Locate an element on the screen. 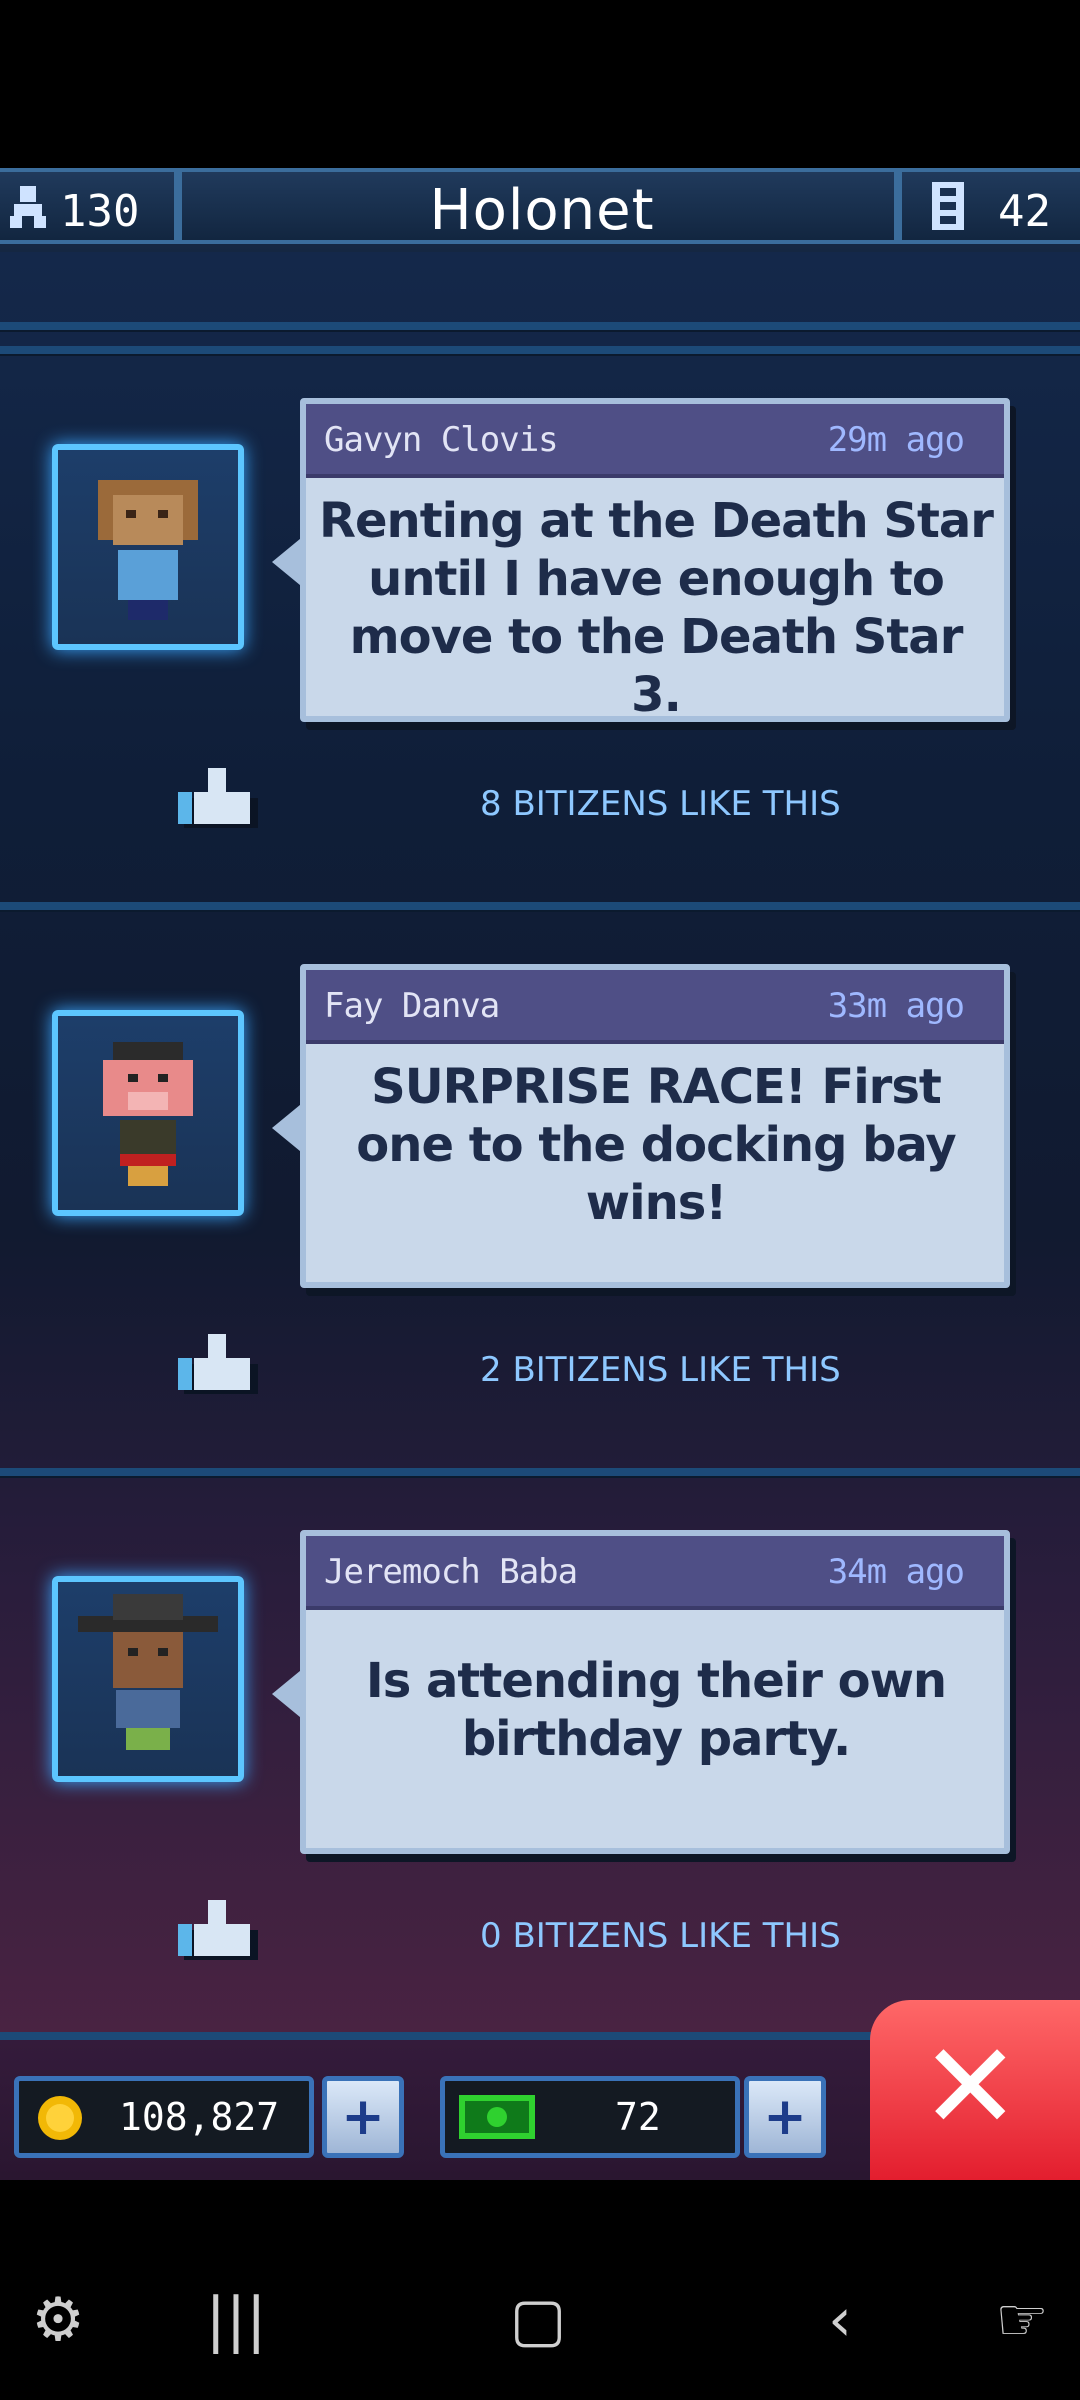  coin-icon is located at coordinates (60, 2118).